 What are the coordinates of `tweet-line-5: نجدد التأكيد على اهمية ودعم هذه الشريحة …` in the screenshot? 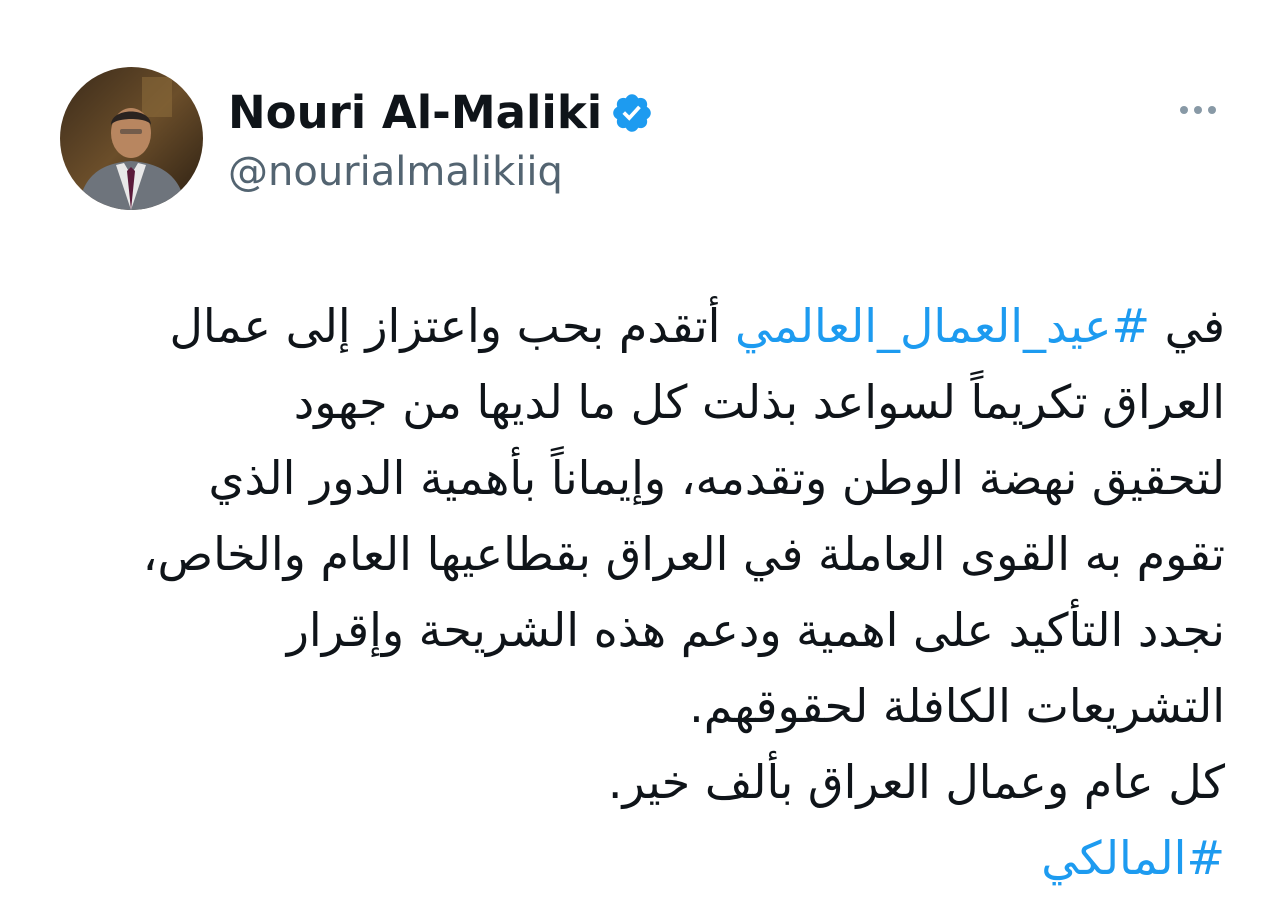 It's located at (755, 630).